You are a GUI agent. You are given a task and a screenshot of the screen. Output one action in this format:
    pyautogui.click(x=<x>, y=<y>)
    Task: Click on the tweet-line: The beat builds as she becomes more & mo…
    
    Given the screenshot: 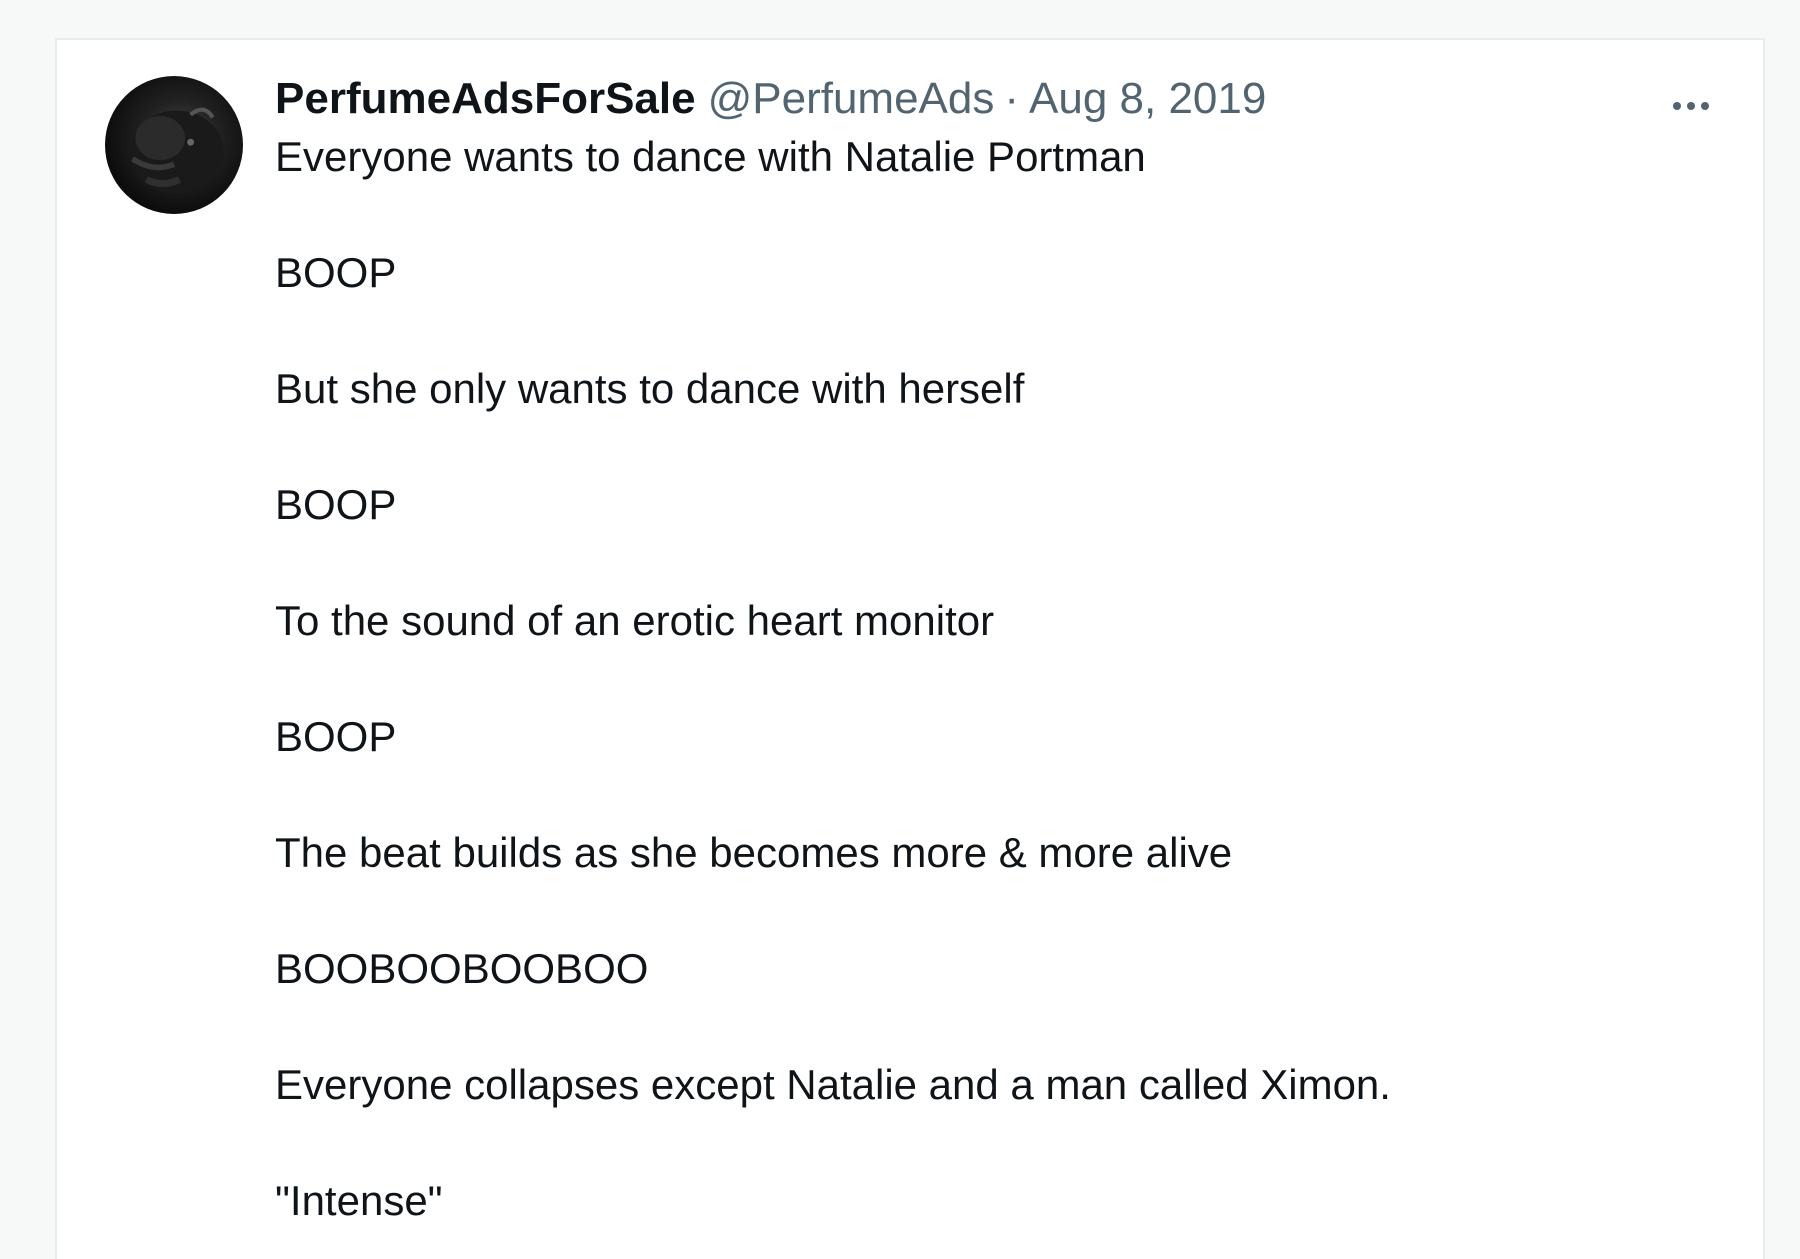 What is the action you would take?
    pyautogui.click(x=754, y=852)
    